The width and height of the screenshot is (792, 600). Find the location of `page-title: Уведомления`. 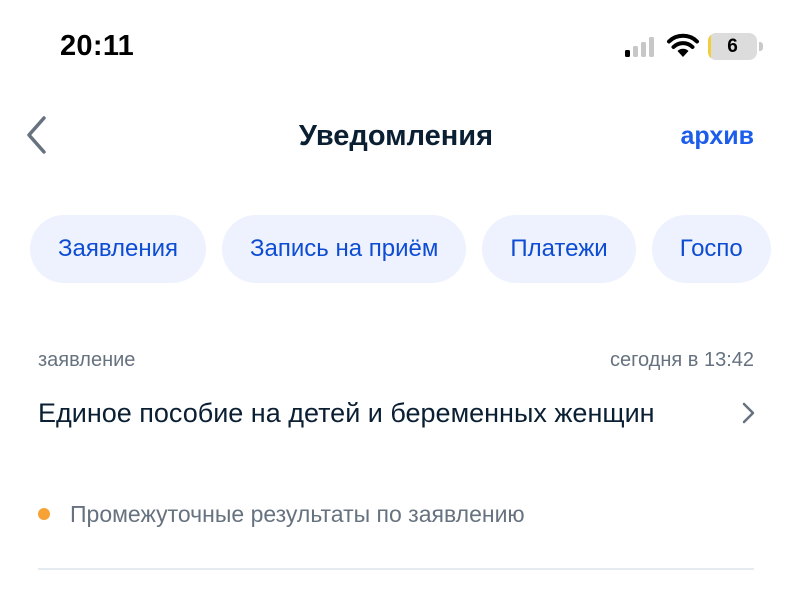

page-title: Уведомления is located at coordinates (396, 136).